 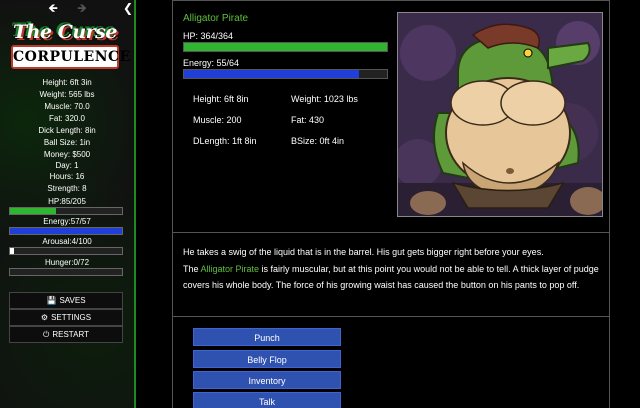 I want to click on energy-bar-label: Energy:57/57, so click(x=67, y=221).